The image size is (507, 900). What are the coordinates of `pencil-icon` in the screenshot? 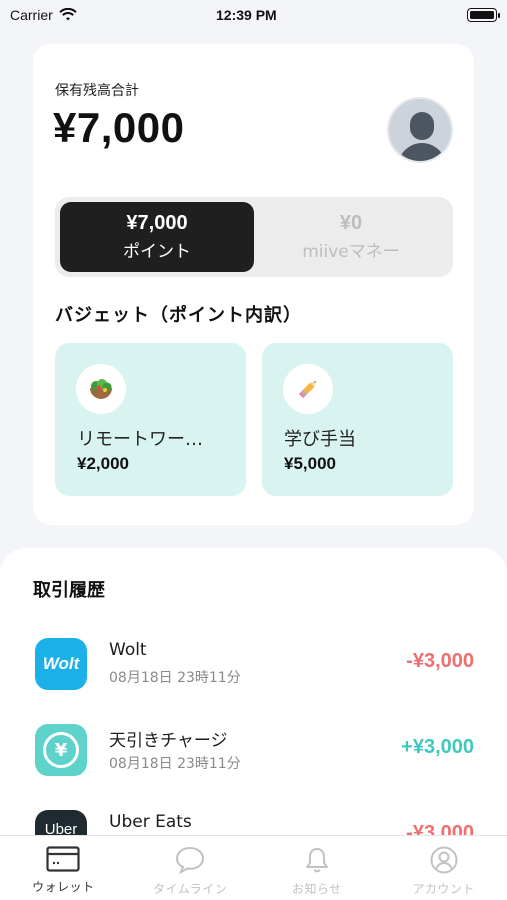 It's located at (308, 389).